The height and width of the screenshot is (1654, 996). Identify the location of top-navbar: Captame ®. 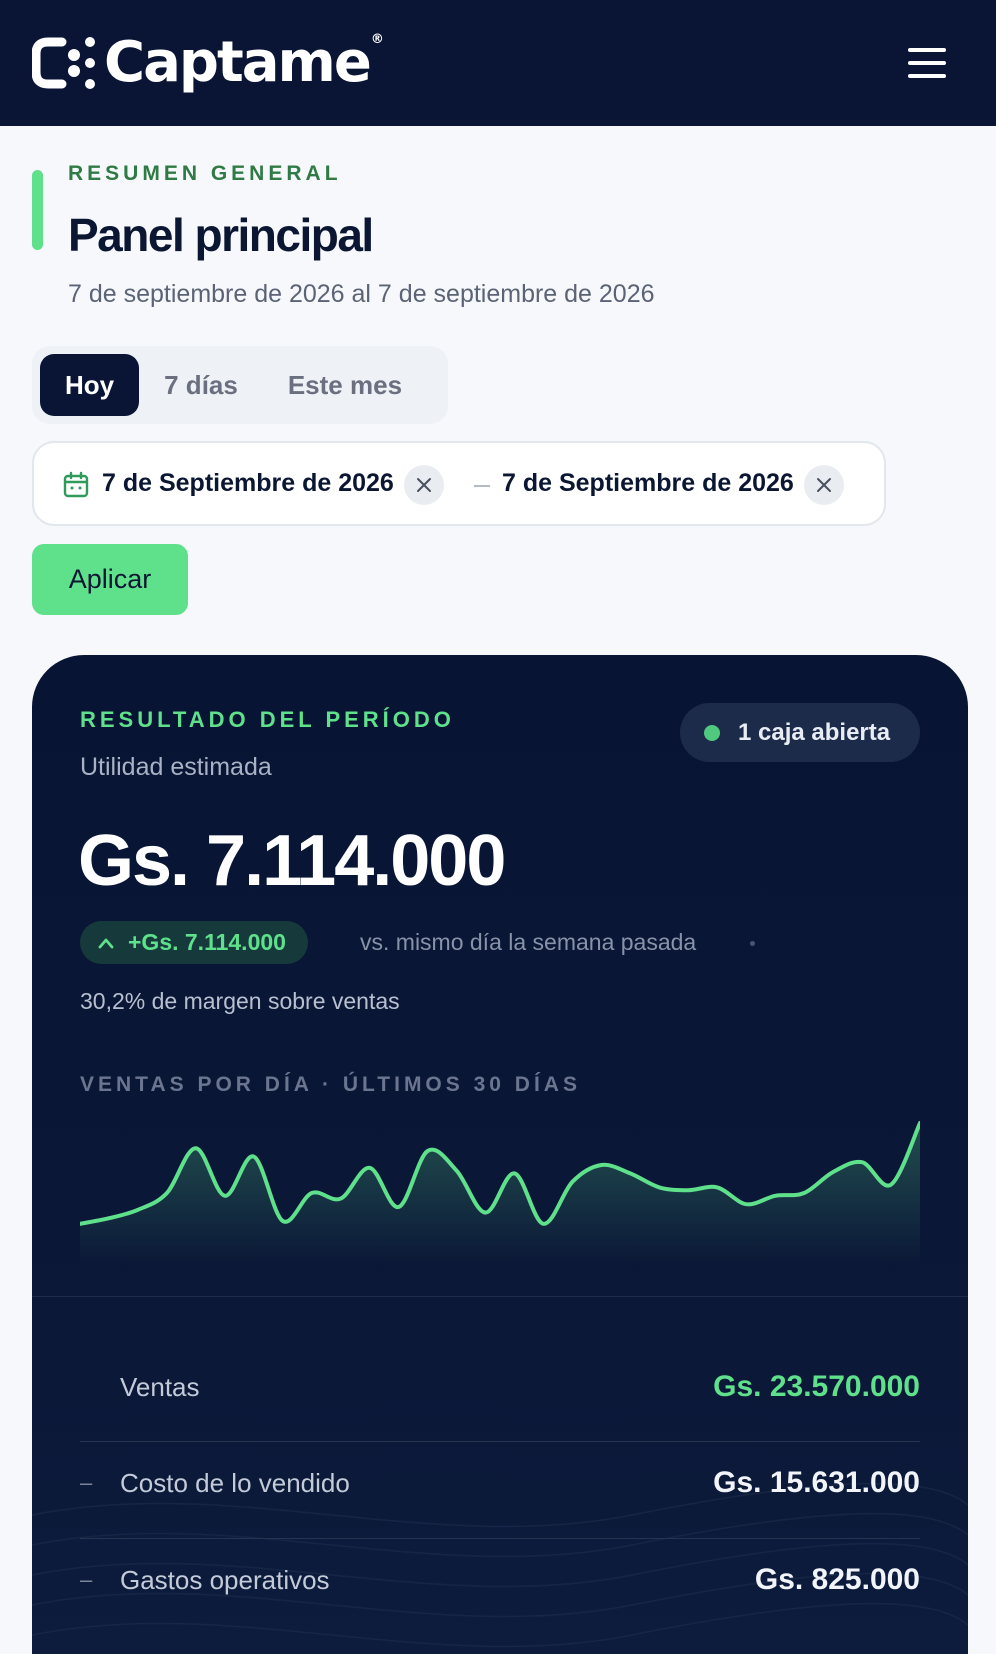
(498, 63).